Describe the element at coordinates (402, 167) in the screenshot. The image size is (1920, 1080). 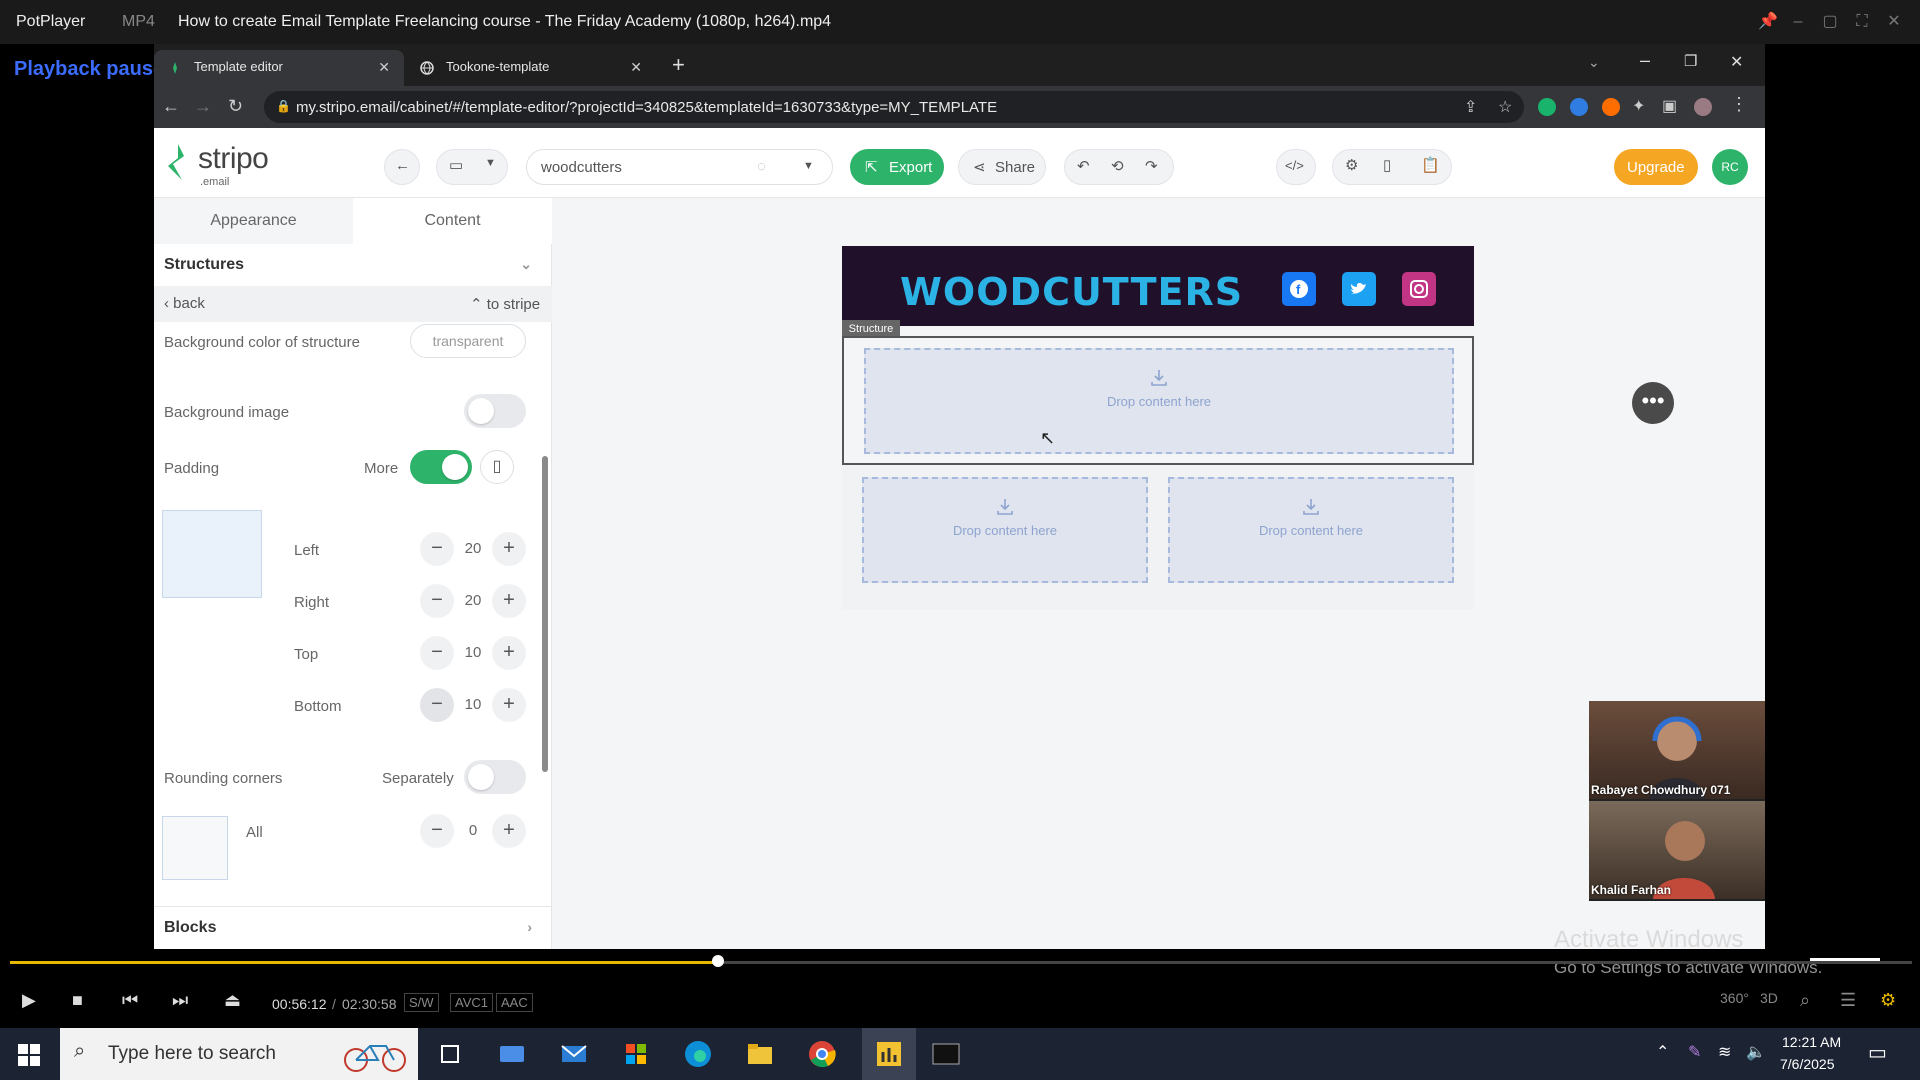
I see `back-arrow-button: ←` at that location.